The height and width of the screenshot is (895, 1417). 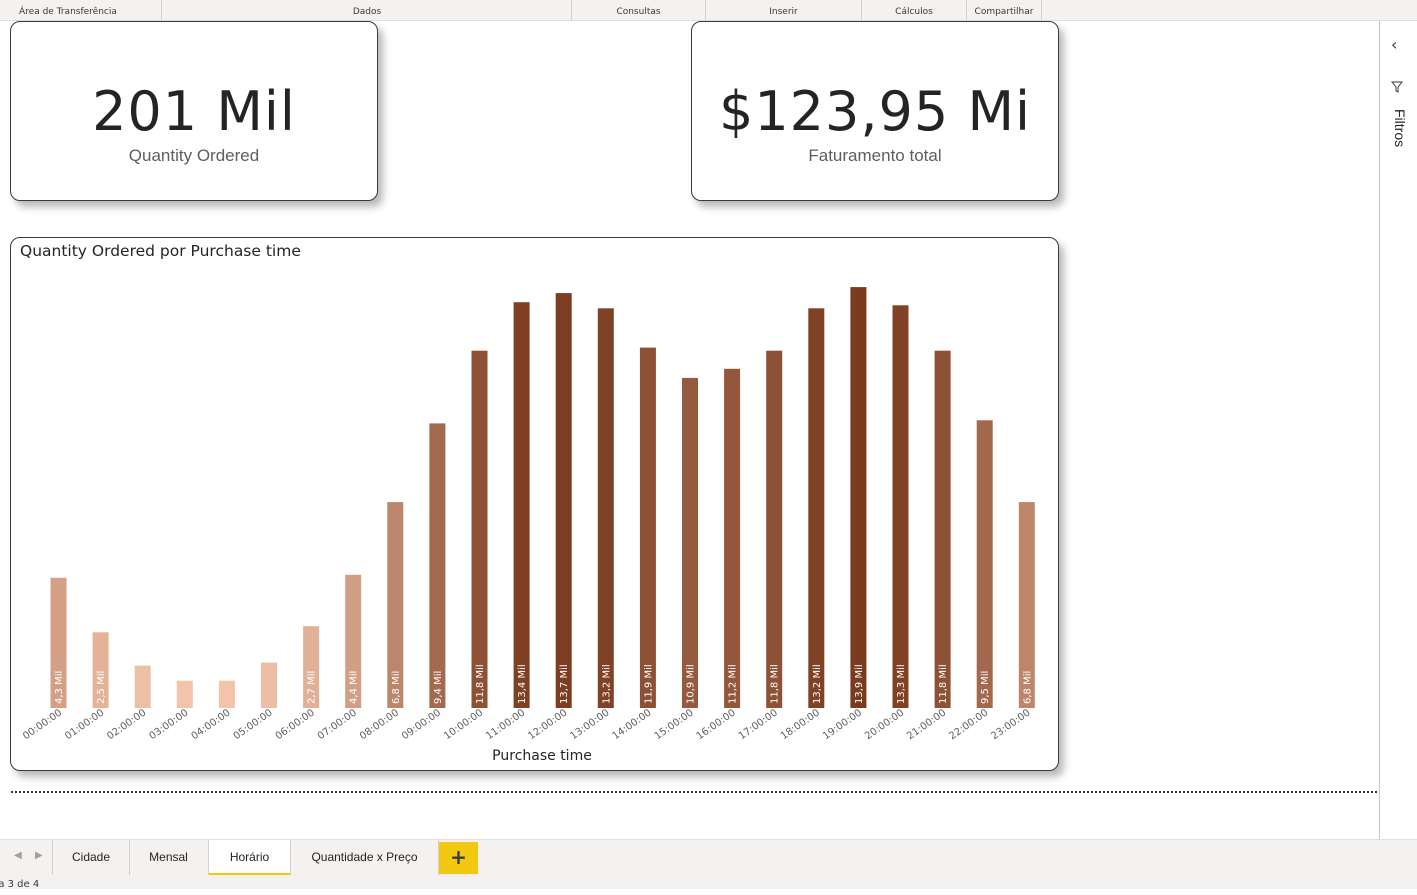 I want to click on bar-03:00:00, so click(x=184, y=694).